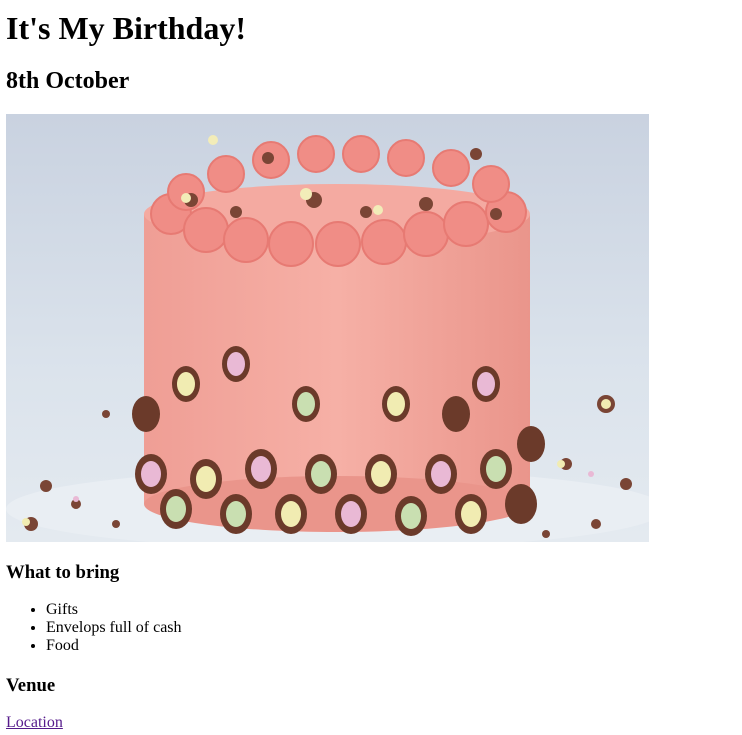 This screenshot has height=735, width=742. What do you see at coordinates (114, 646) in the screenshot?
I see `list-item: Food` at bounding box center [114, 646].